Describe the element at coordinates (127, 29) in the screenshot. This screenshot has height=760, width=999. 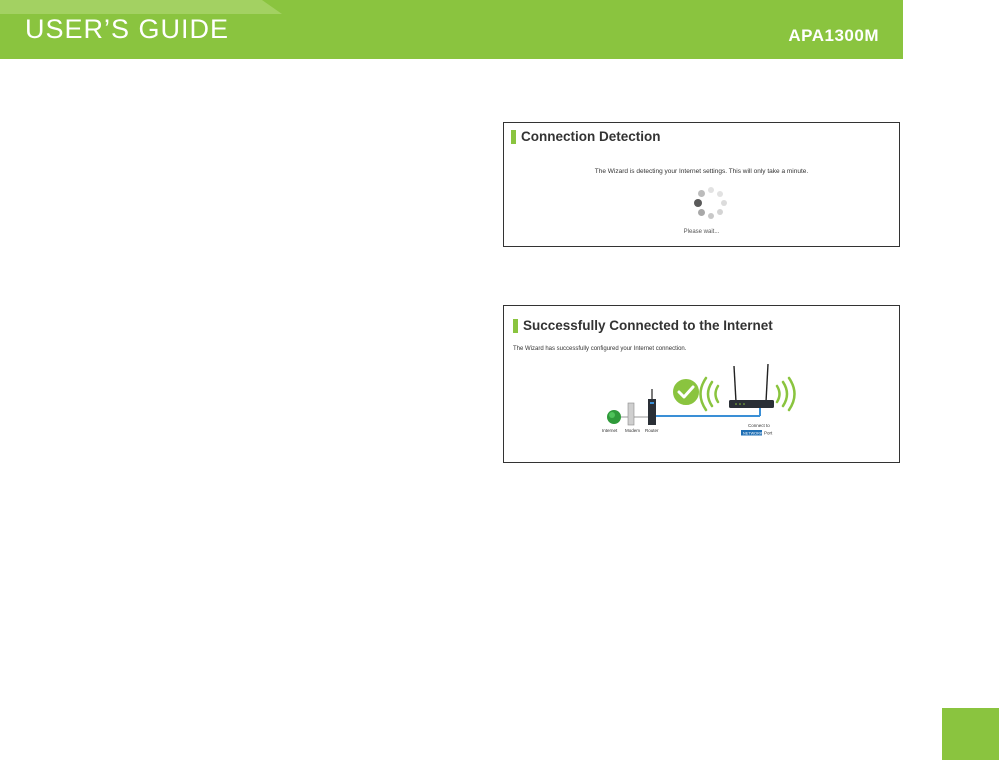
I see `guide-title: USER’S GUIDE` at that location.